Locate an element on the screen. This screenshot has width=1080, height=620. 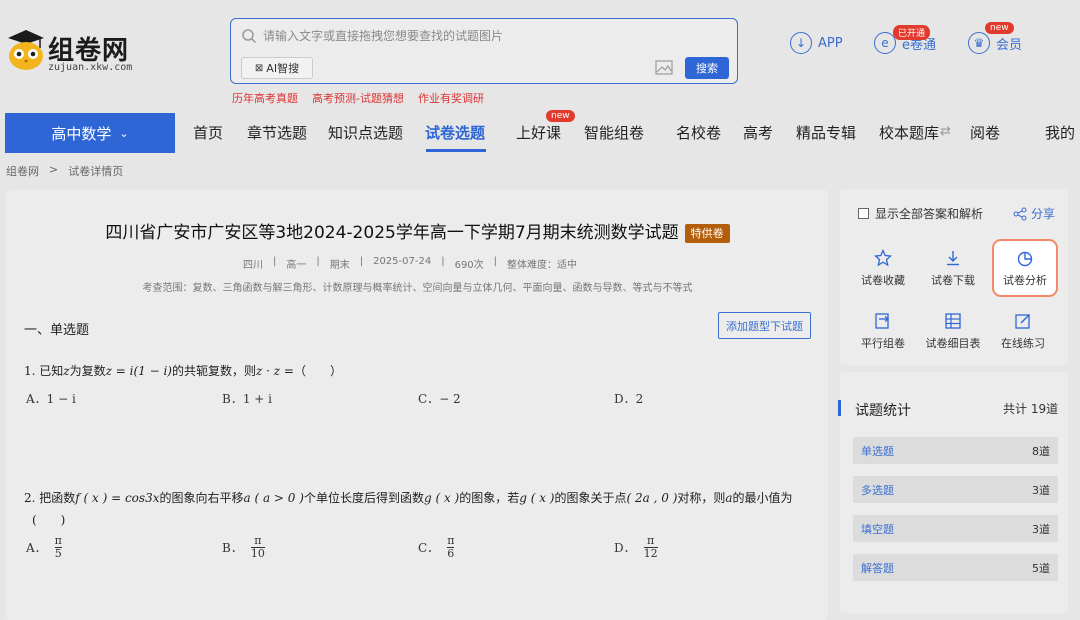
denominator: 10 is located at coordinates (257, 553).